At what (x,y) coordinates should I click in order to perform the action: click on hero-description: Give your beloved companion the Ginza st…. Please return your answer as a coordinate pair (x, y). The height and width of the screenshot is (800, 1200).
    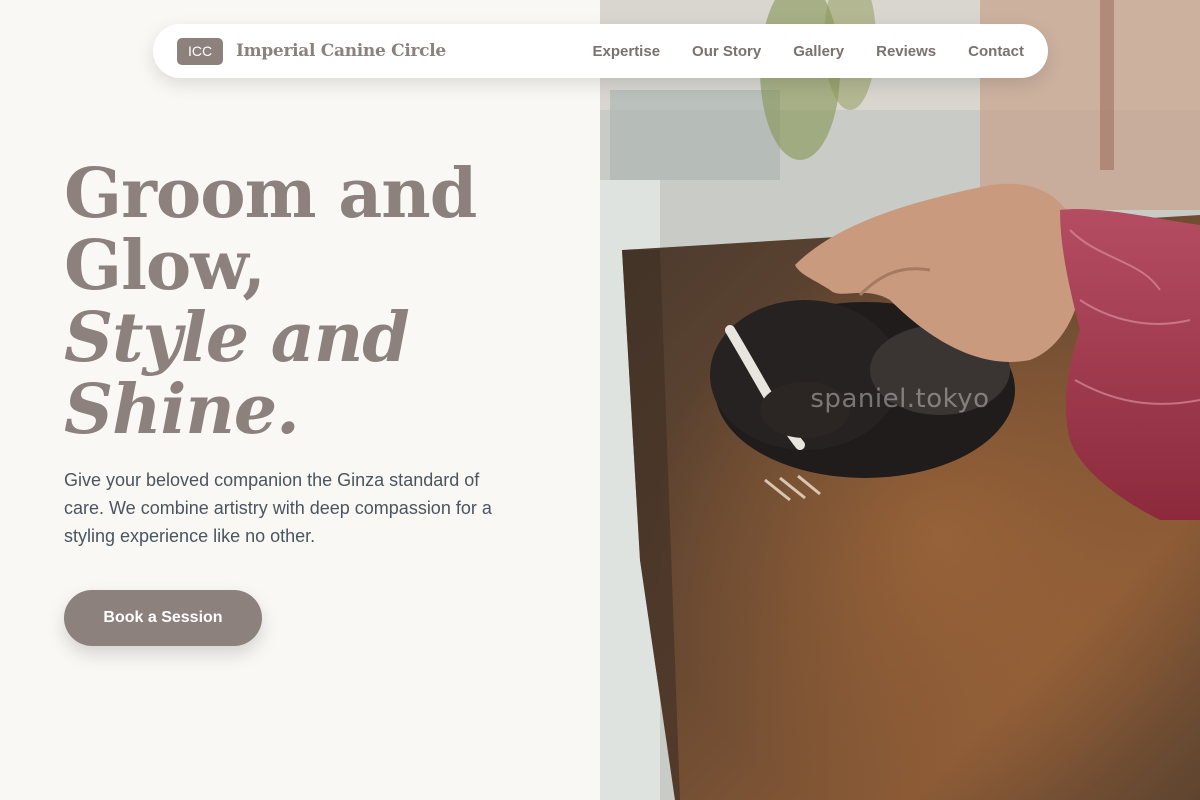
    Looking at the image, I should click on (278, 508).